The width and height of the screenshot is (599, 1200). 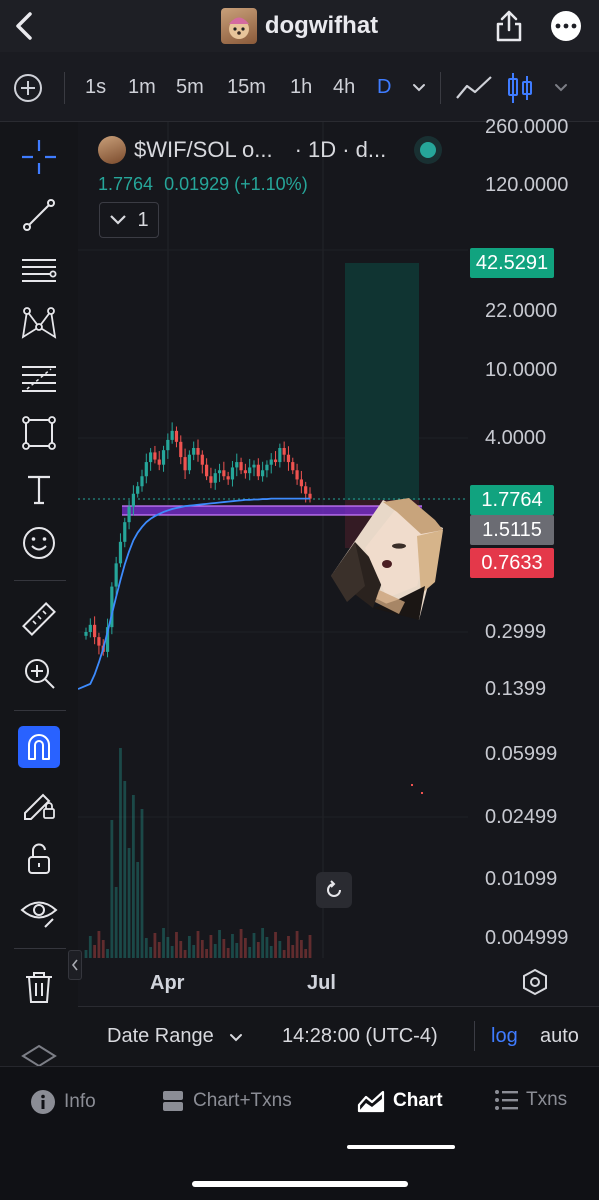 What do you see at coordinates (39, 157) in the screenshot?
I see `crosshair-icon` at bounding box center [39, 157].